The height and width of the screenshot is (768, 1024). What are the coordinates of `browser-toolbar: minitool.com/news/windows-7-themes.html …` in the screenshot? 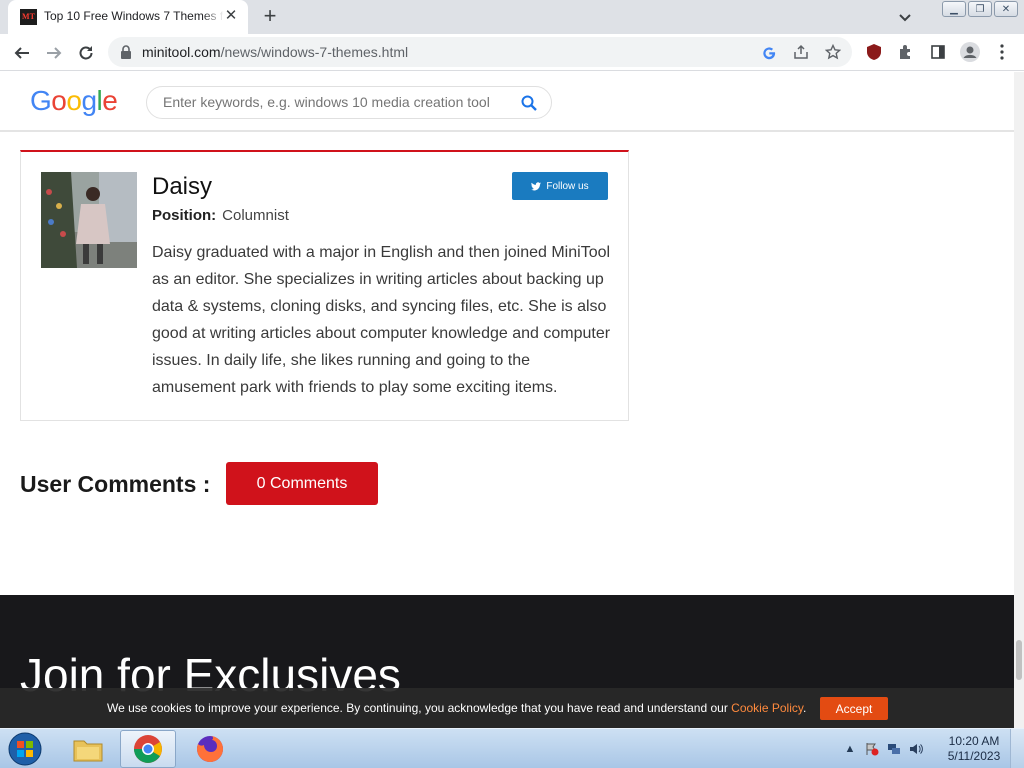 It's located at (512, 66).